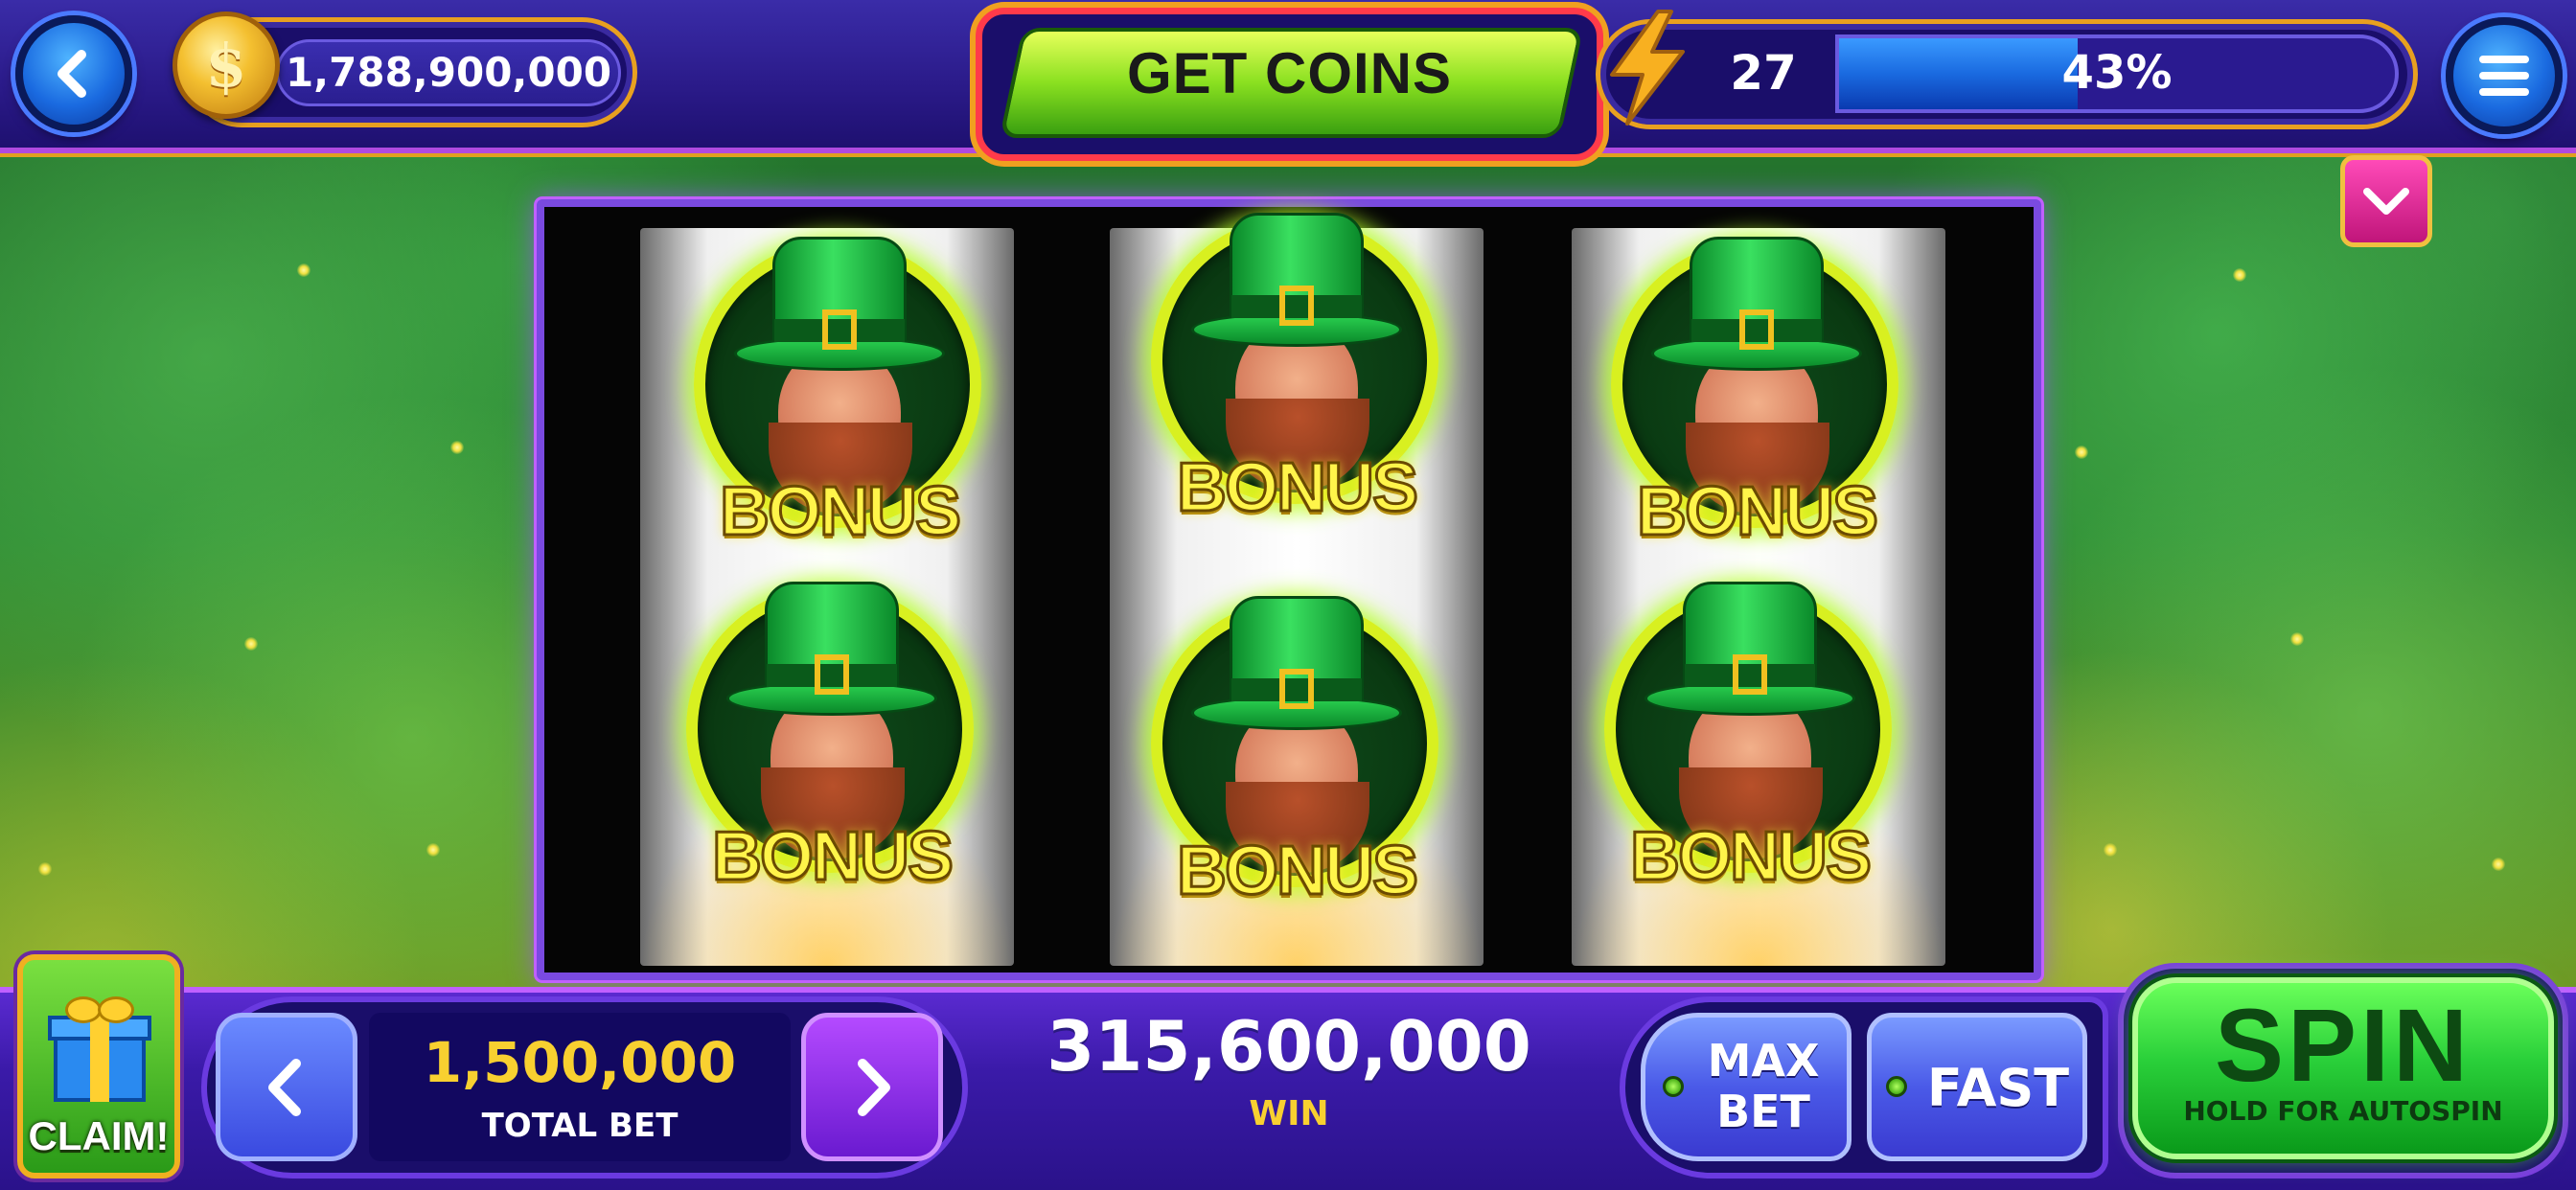 The height and width of the screenshot is (1190, 2576). I want to click on chevron-right-icon, so click(874, 1087).